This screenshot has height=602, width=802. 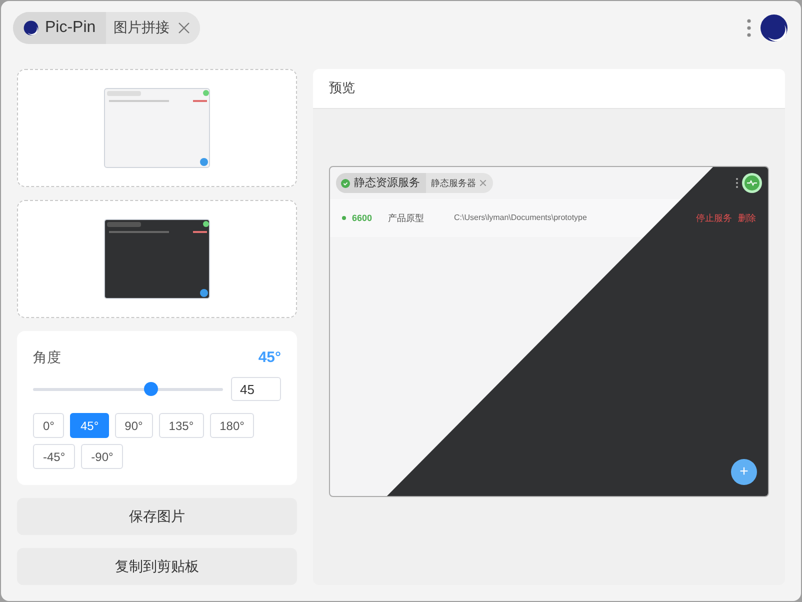 I want to click on app-tab: Pic-Pin, so click(x=59, y=28).